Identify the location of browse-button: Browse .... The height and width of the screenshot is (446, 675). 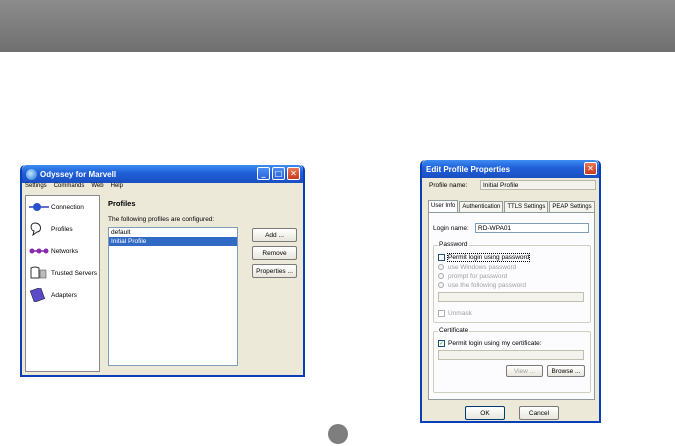
(566, 371).